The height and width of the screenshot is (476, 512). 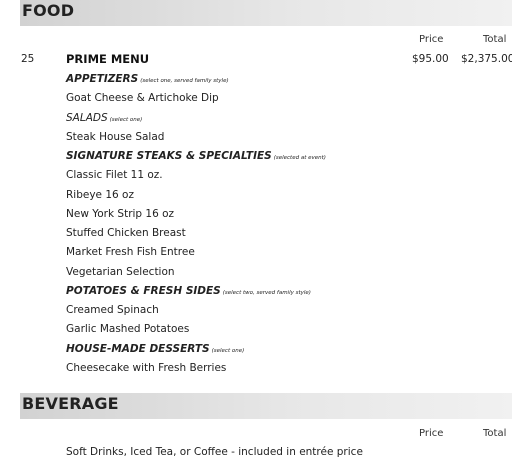 I want to click on food-section-title: FOOD, so click(x=48, y=10).